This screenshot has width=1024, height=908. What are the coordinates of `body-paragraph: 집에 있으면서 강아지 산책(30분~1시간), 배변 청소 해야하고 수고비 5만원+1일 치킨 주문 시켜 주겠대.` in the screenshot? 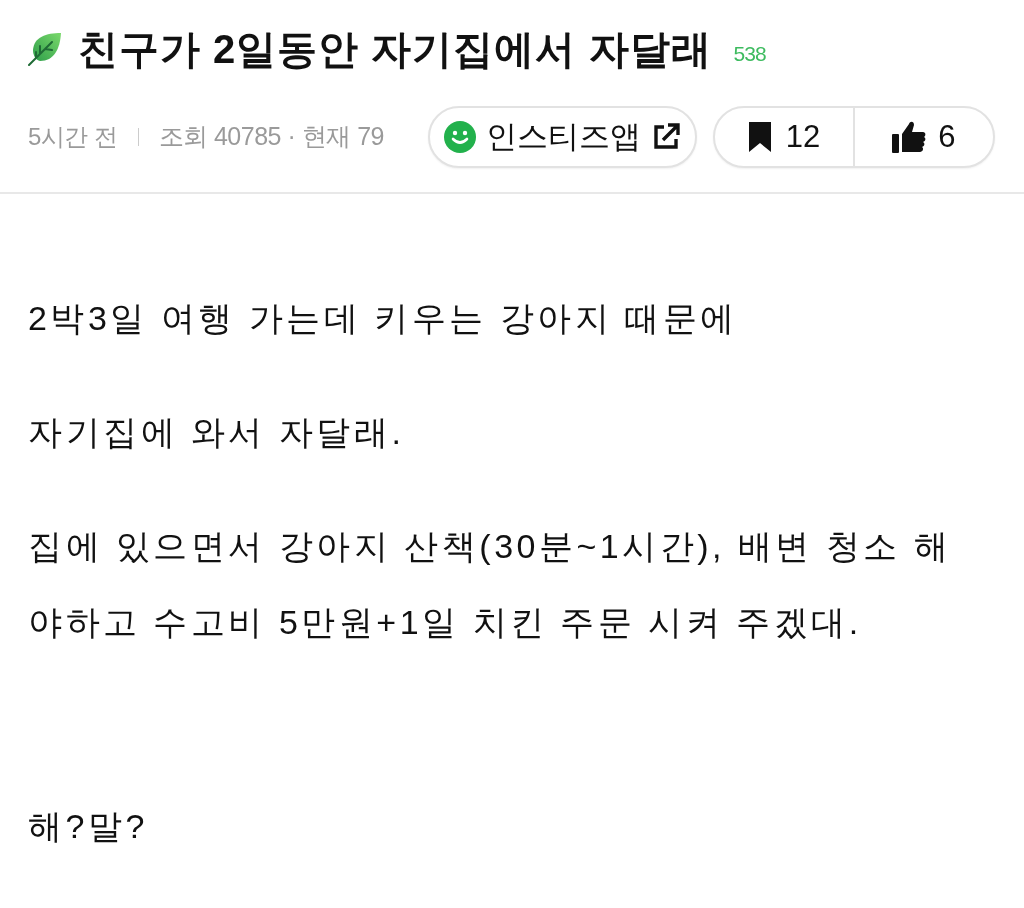 It's located at (490, 584).